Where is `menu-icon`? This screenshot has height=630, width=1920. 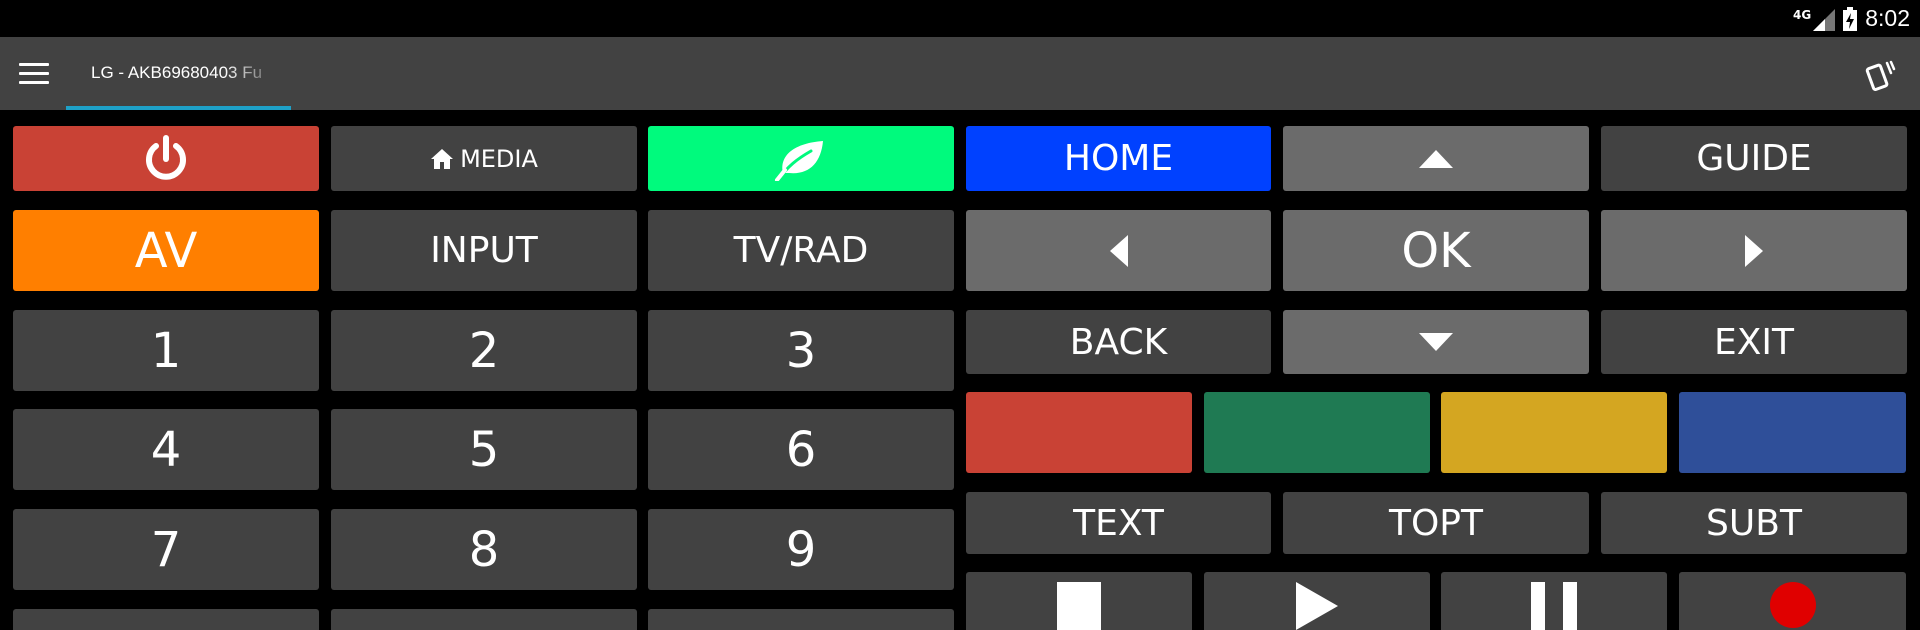
menu-icon is located at coordinates (34, 74).